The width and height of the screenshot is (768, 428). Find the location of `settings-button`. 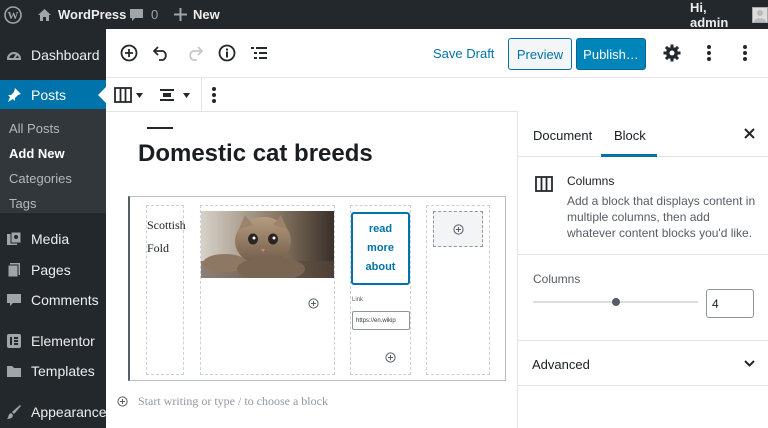

settings-button is located at coordinates (672, 53).